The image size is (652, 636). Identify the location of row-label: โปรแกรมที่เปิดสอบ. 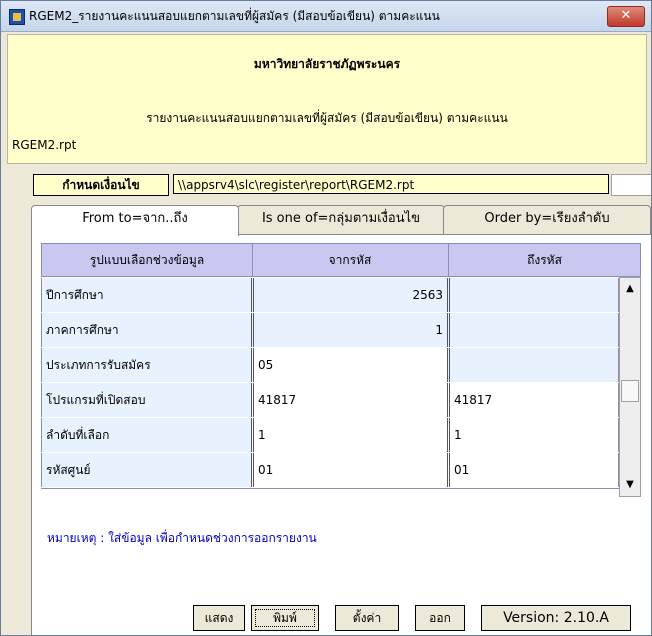
(146, 400).